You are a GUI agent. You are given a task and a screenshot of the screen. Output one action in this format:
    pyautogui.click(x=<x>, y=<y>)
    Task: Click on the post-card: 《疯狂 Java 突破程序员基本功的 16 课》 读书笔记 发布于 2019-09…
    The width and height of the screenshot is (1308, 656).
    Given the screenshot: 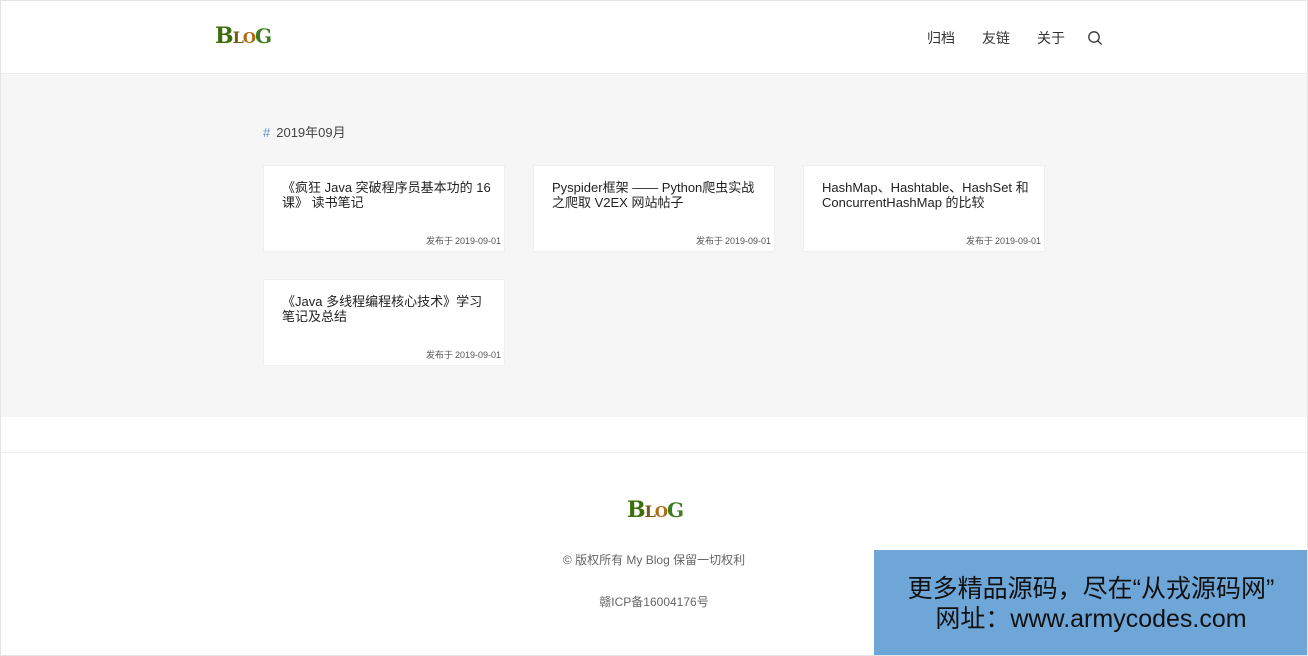 What is the action you would take?
    pyautogui.click(x=384, y=208)
    